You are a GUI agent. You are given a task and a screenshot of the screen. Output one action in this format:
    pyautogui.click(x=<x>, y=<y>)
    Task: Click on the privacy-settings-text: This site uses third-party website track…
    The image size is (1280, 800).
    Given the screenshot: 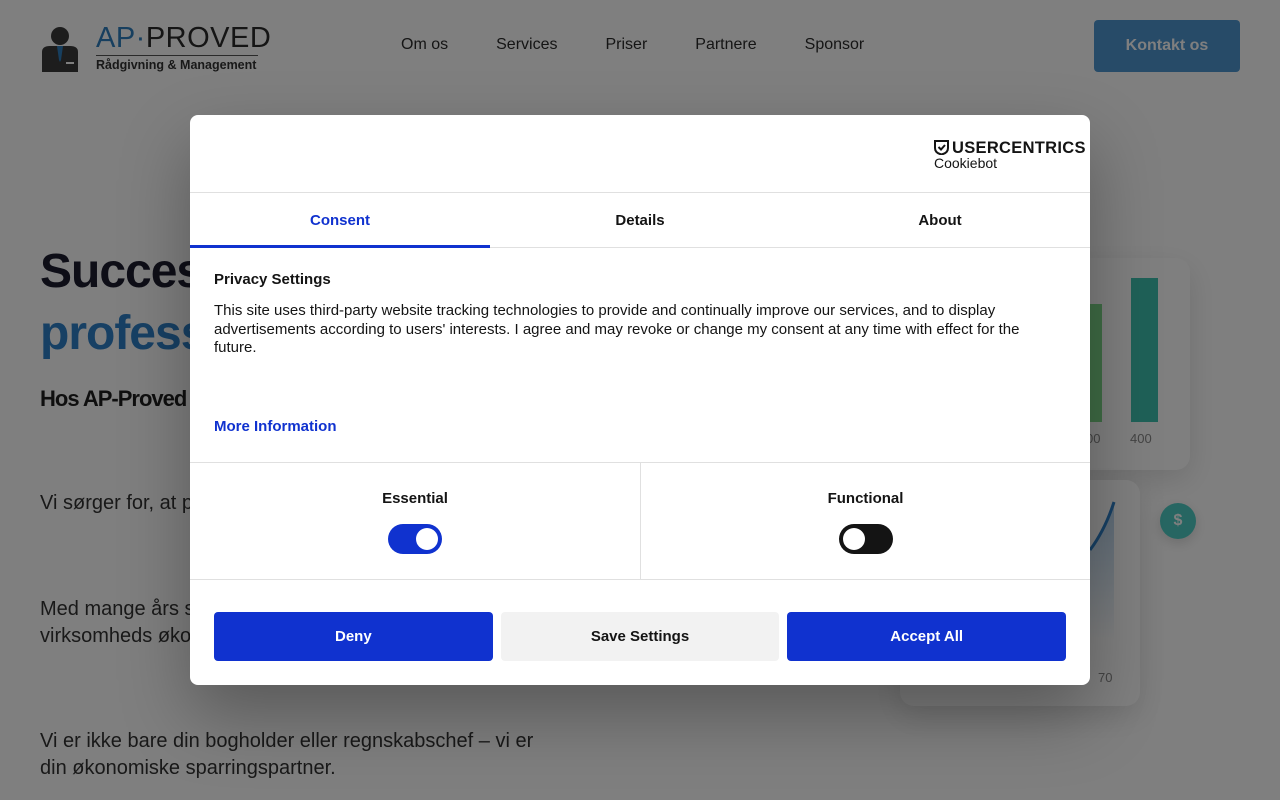 What is the action you would take?
    pyautogui.click(x=617, y=329)
    